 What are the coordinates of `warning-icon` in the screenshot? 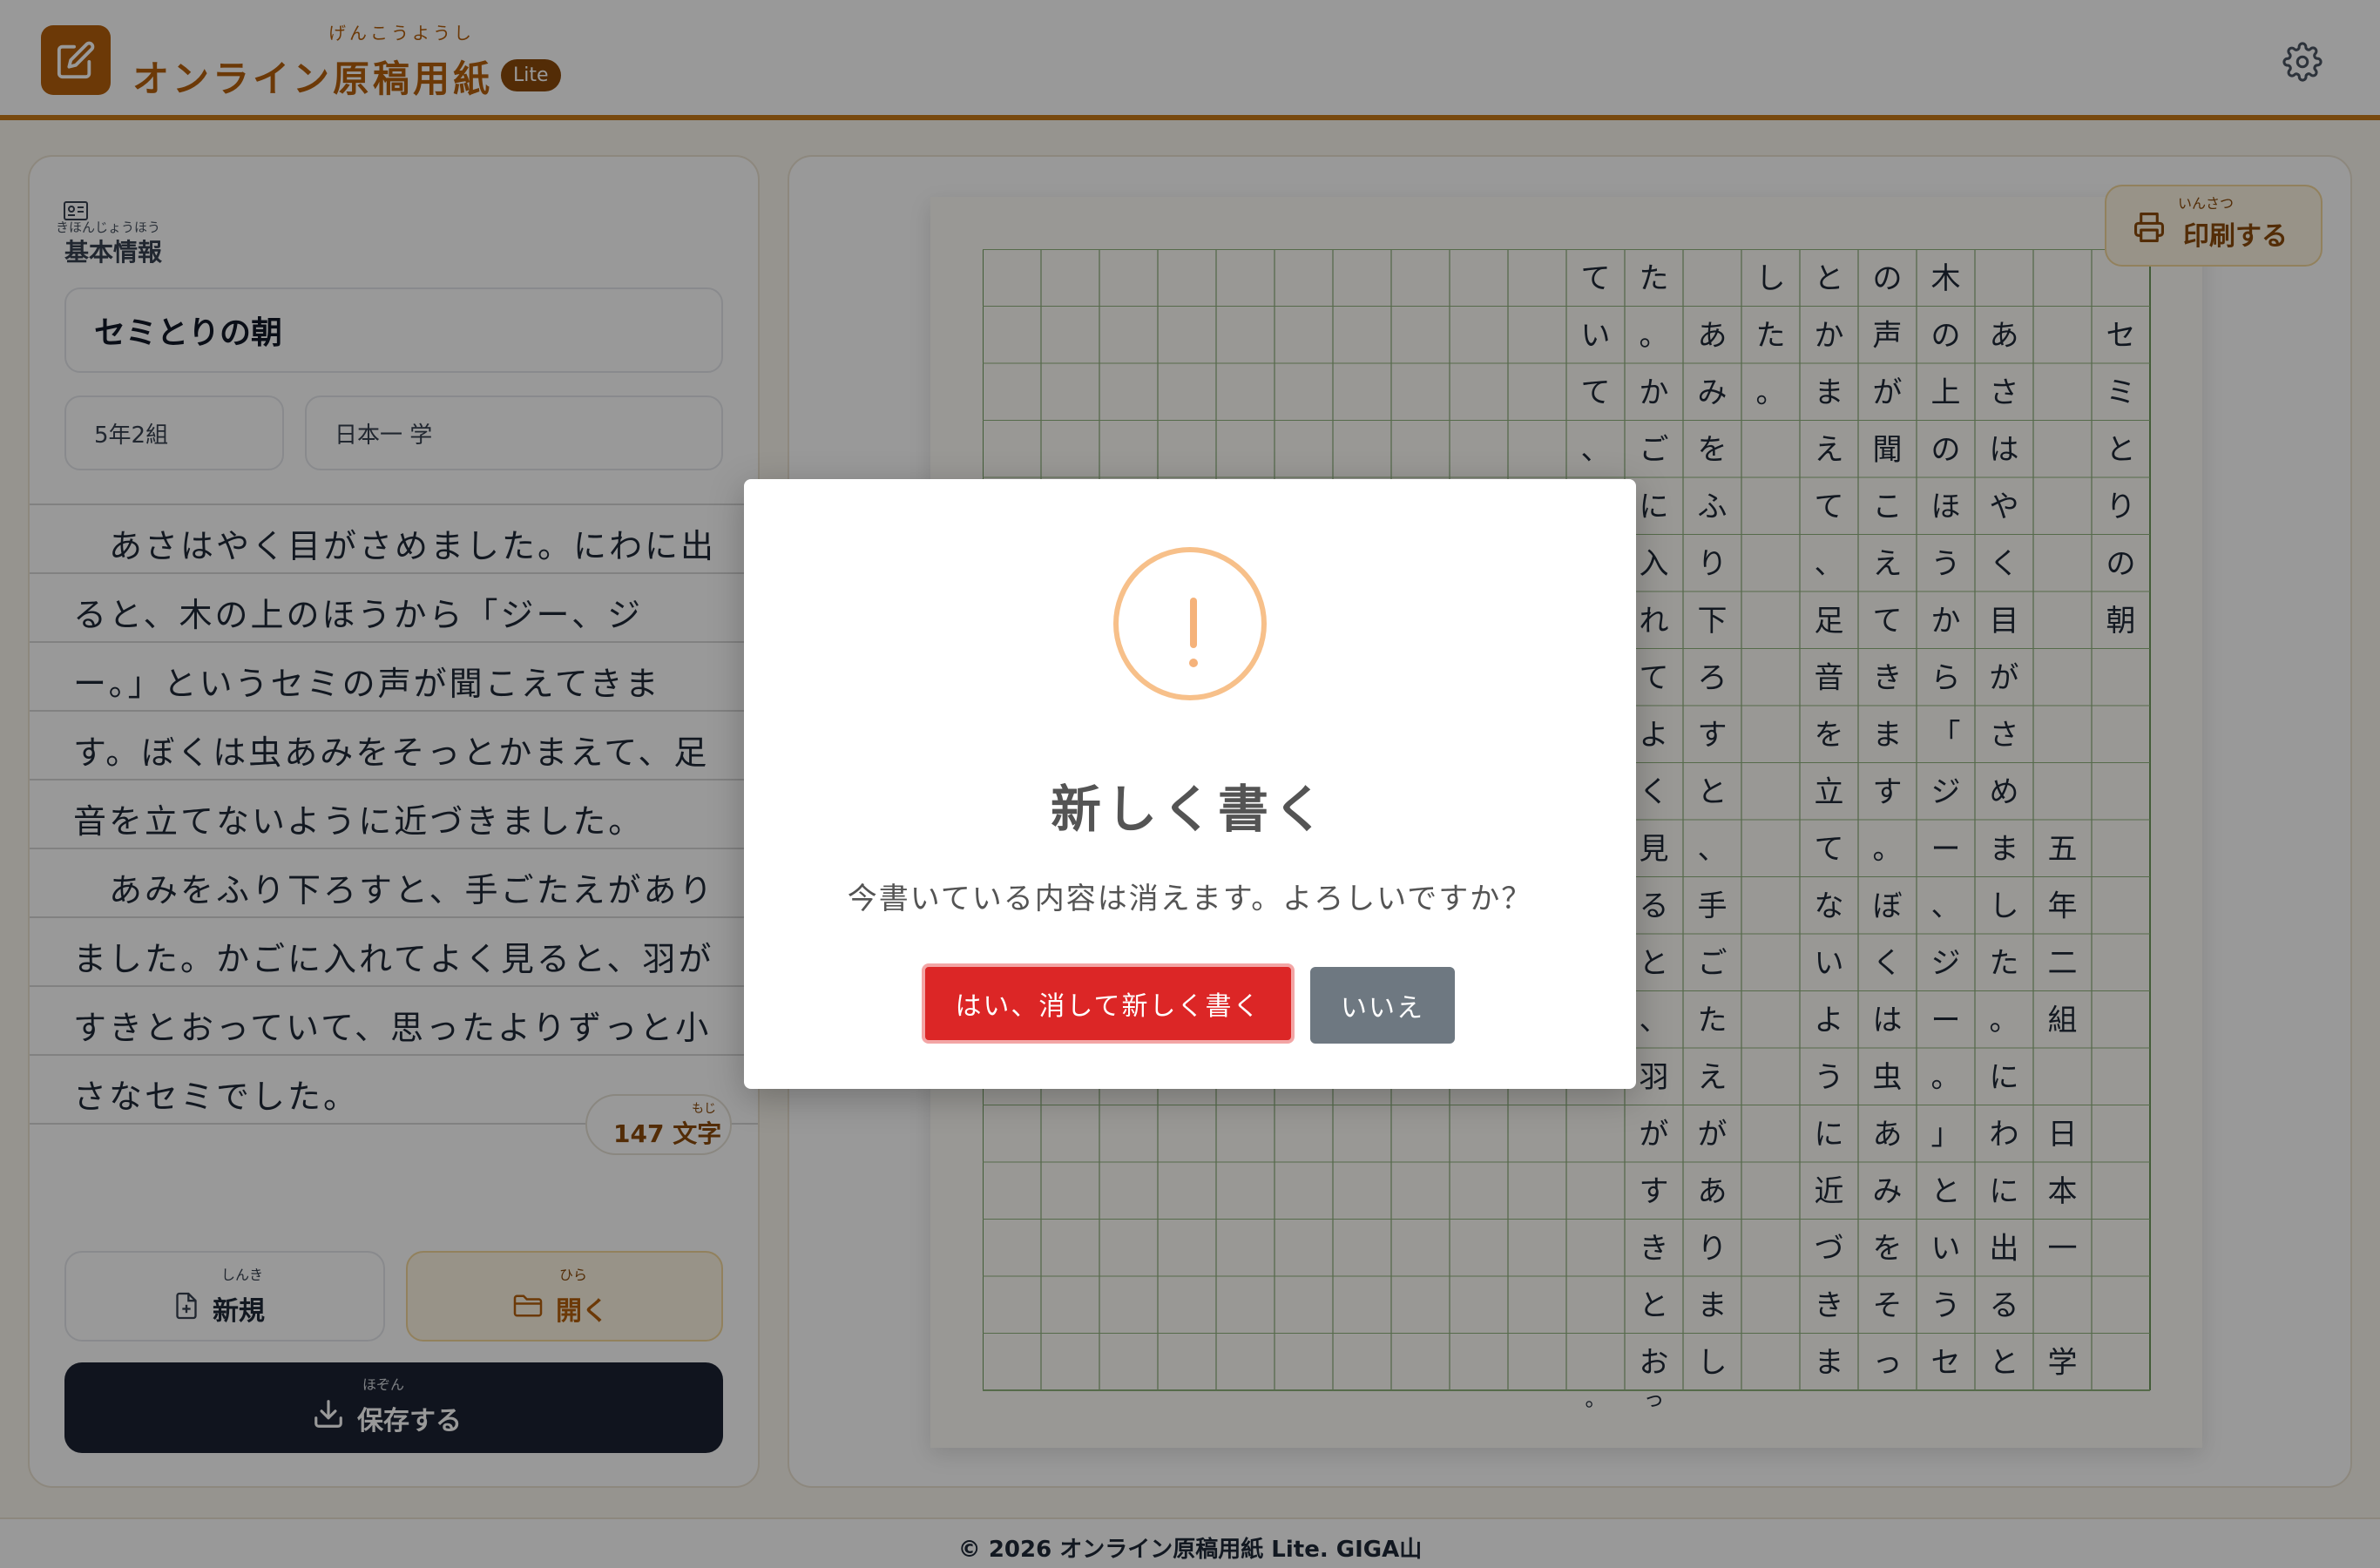 It's located at (1190, 623).